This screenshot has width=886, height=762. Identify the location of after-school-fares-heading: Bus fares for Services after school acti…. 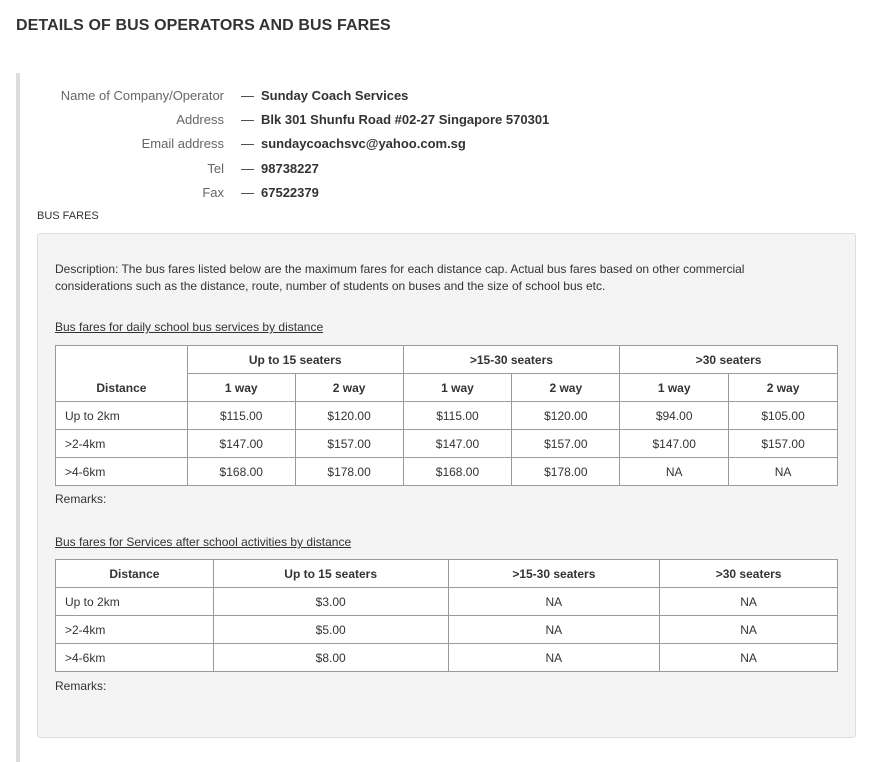
(203, 542).